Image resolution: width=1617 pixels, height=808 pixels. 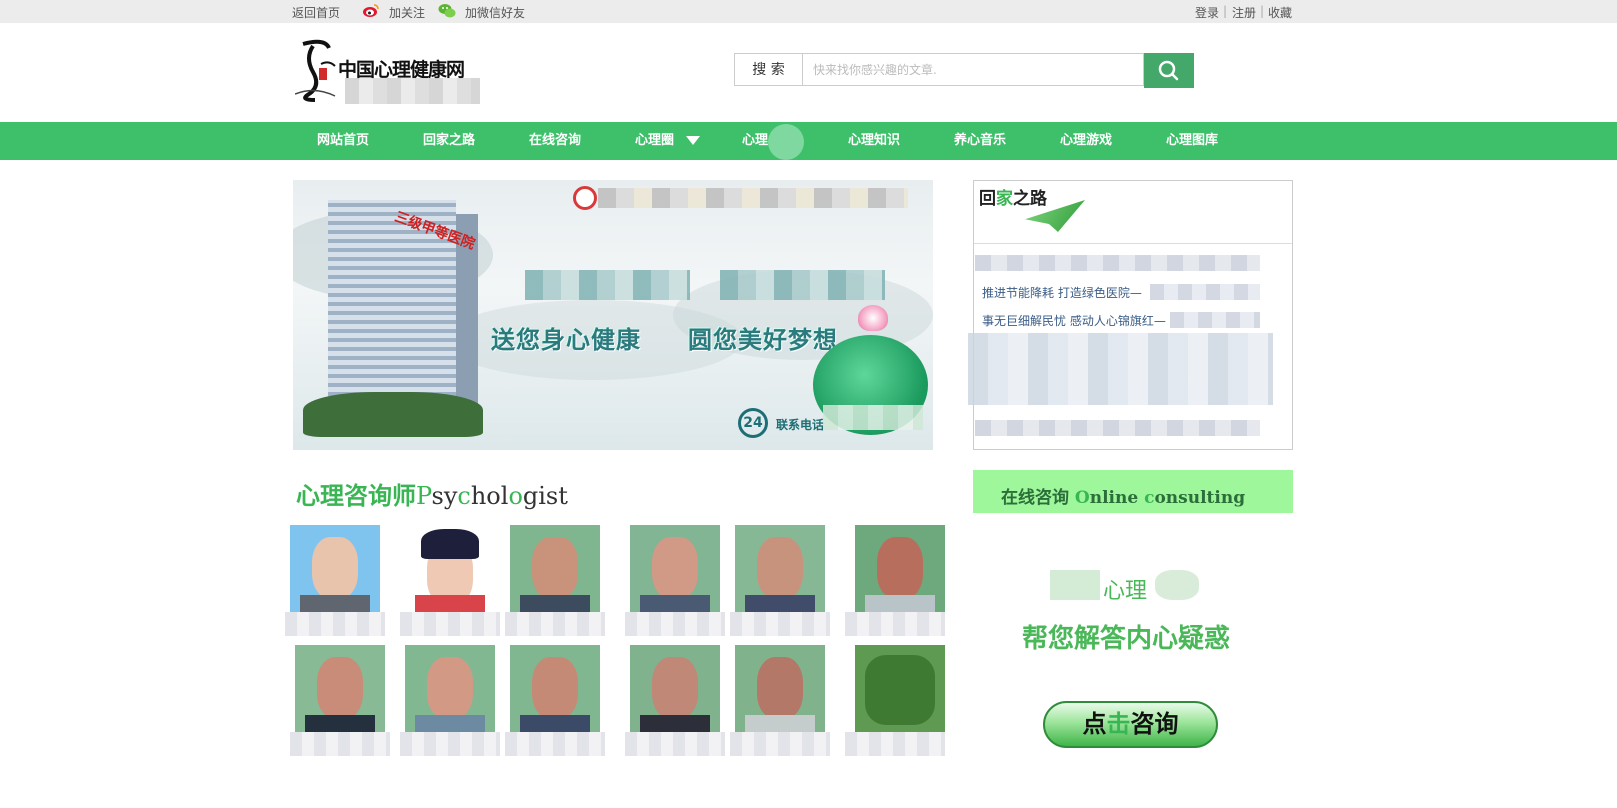 I want to click on portrait-foliage, so click(x=900, y=690).